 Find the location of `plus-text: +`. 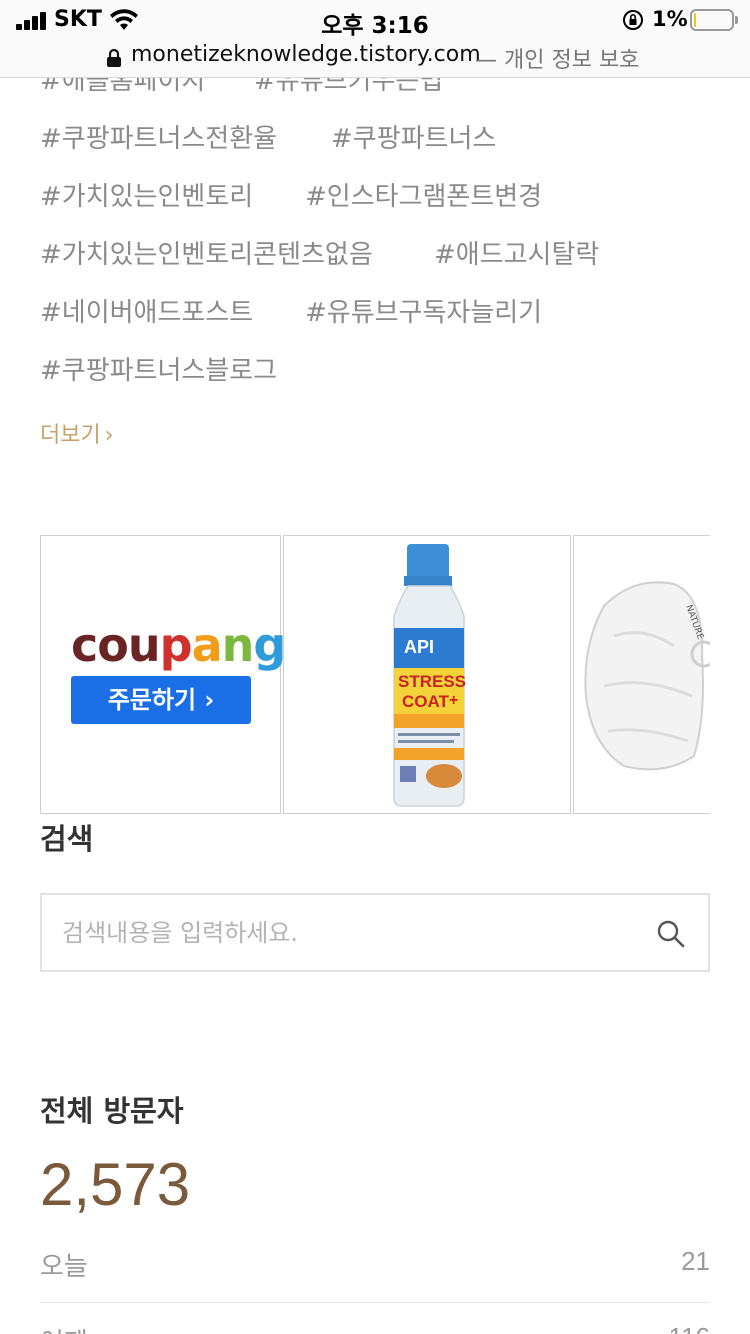

plus-text: + is located at coordinates (453, 700).